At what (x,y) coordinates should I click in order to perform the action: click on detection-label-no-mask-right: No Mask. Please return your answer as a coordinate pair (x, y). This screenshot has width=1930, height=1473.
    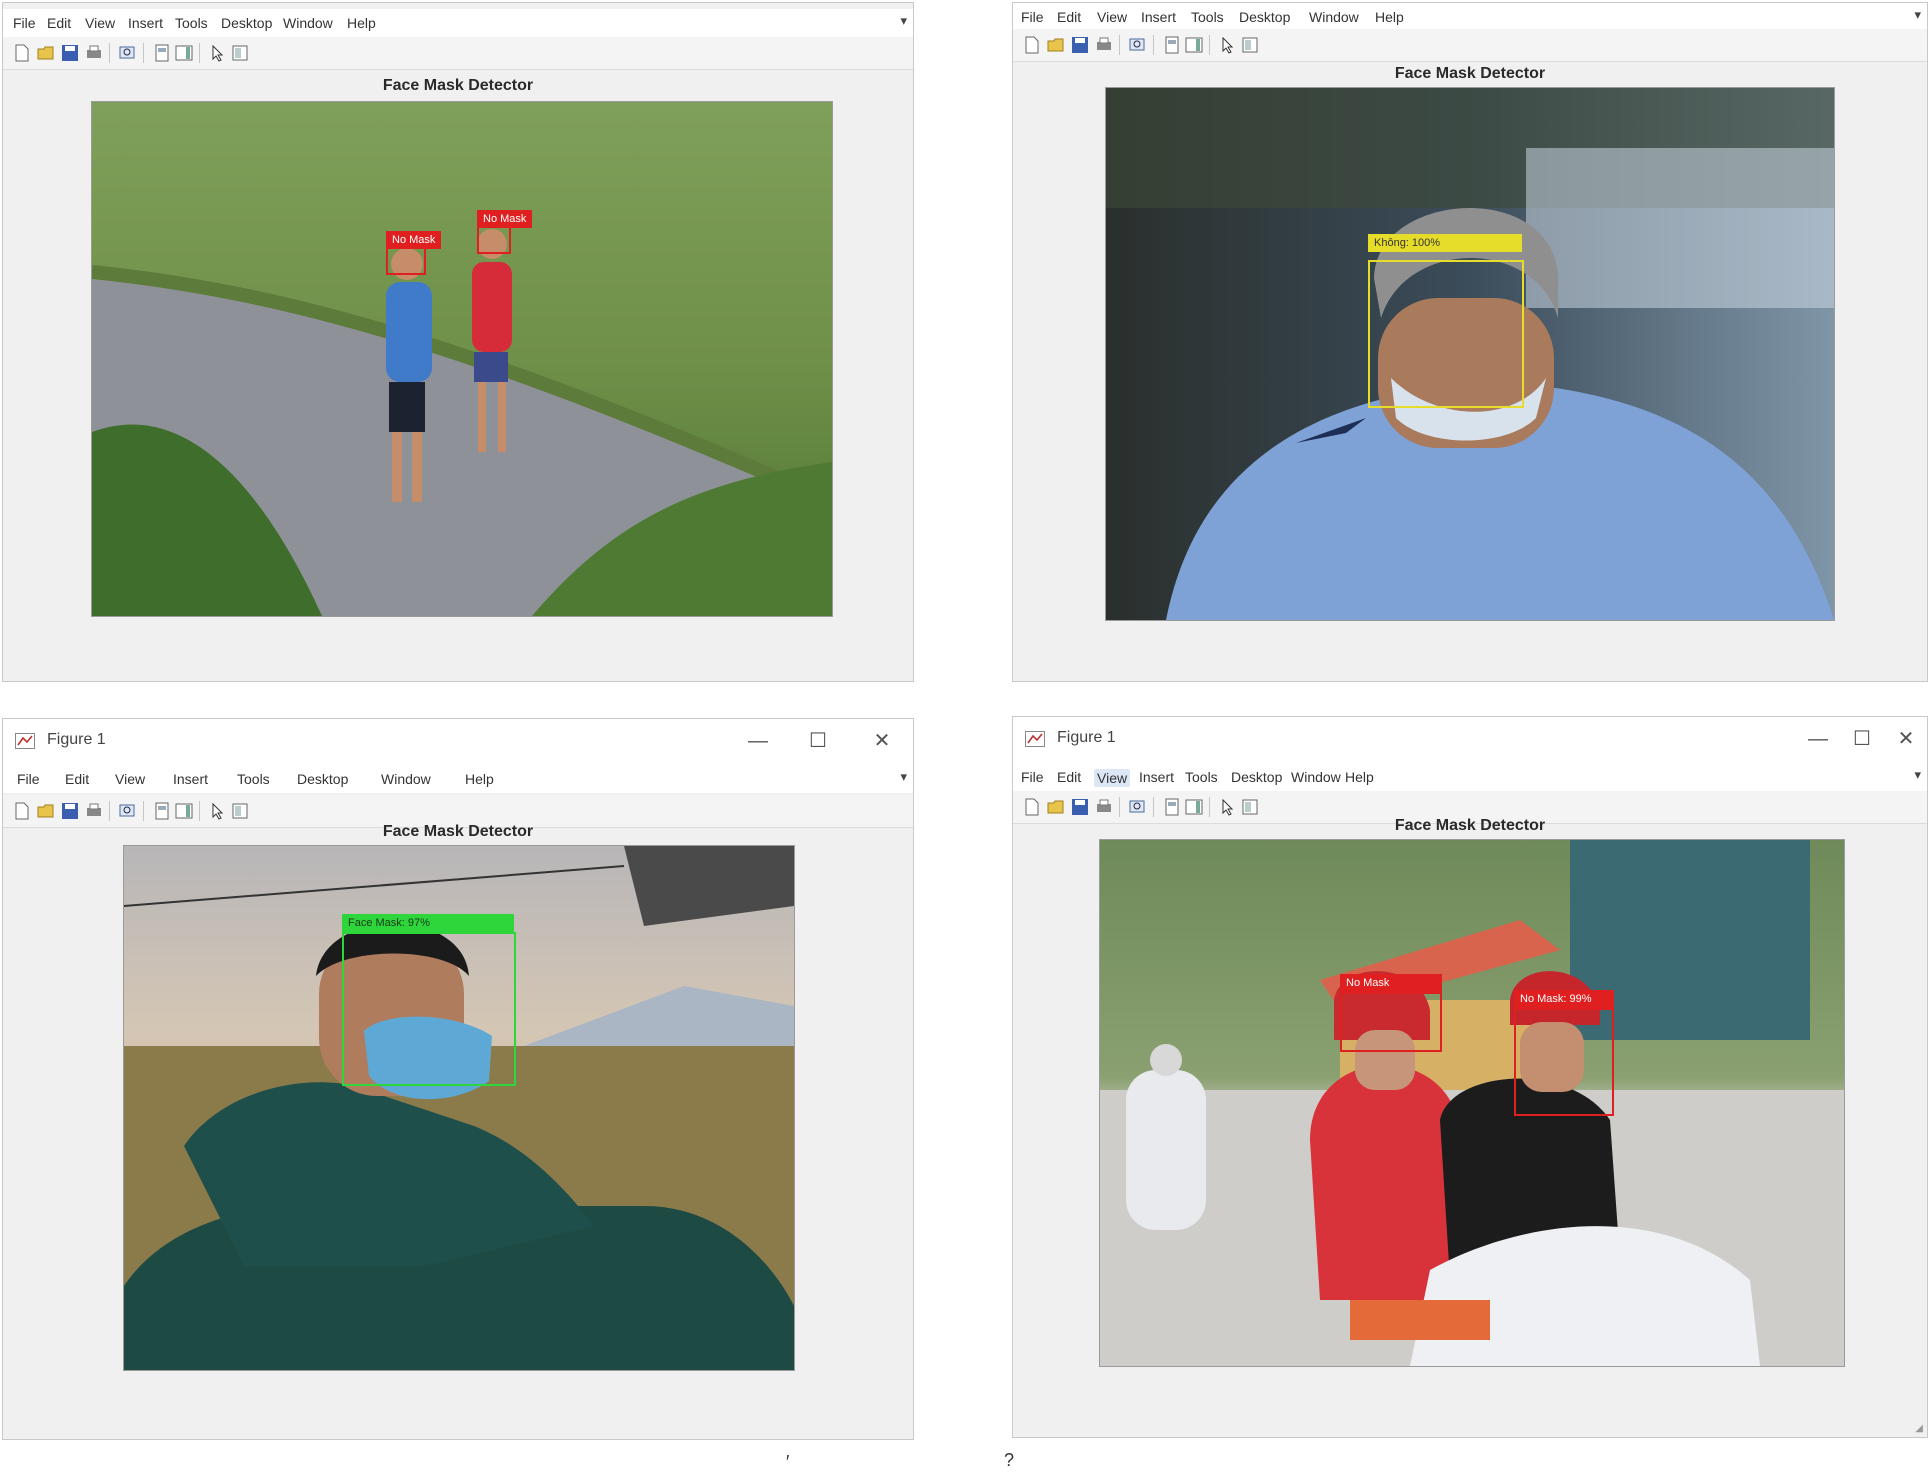
    Looking at the image, I should click on (505, 219).